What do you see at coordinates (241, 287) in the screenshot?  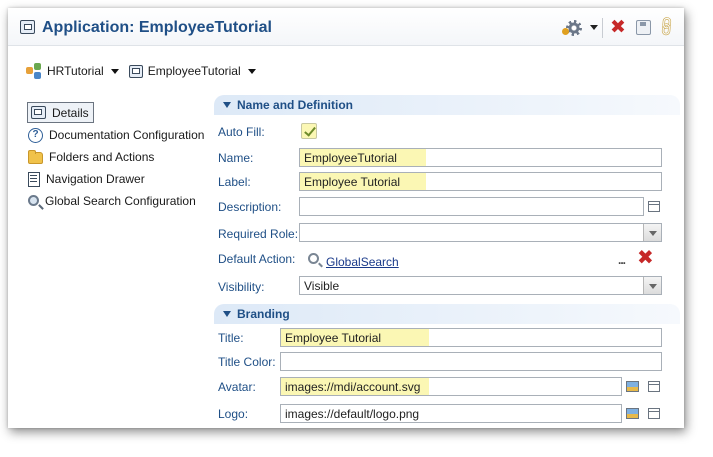 I see `visibility-label: Visibility:` at bounding box center [241, 287].